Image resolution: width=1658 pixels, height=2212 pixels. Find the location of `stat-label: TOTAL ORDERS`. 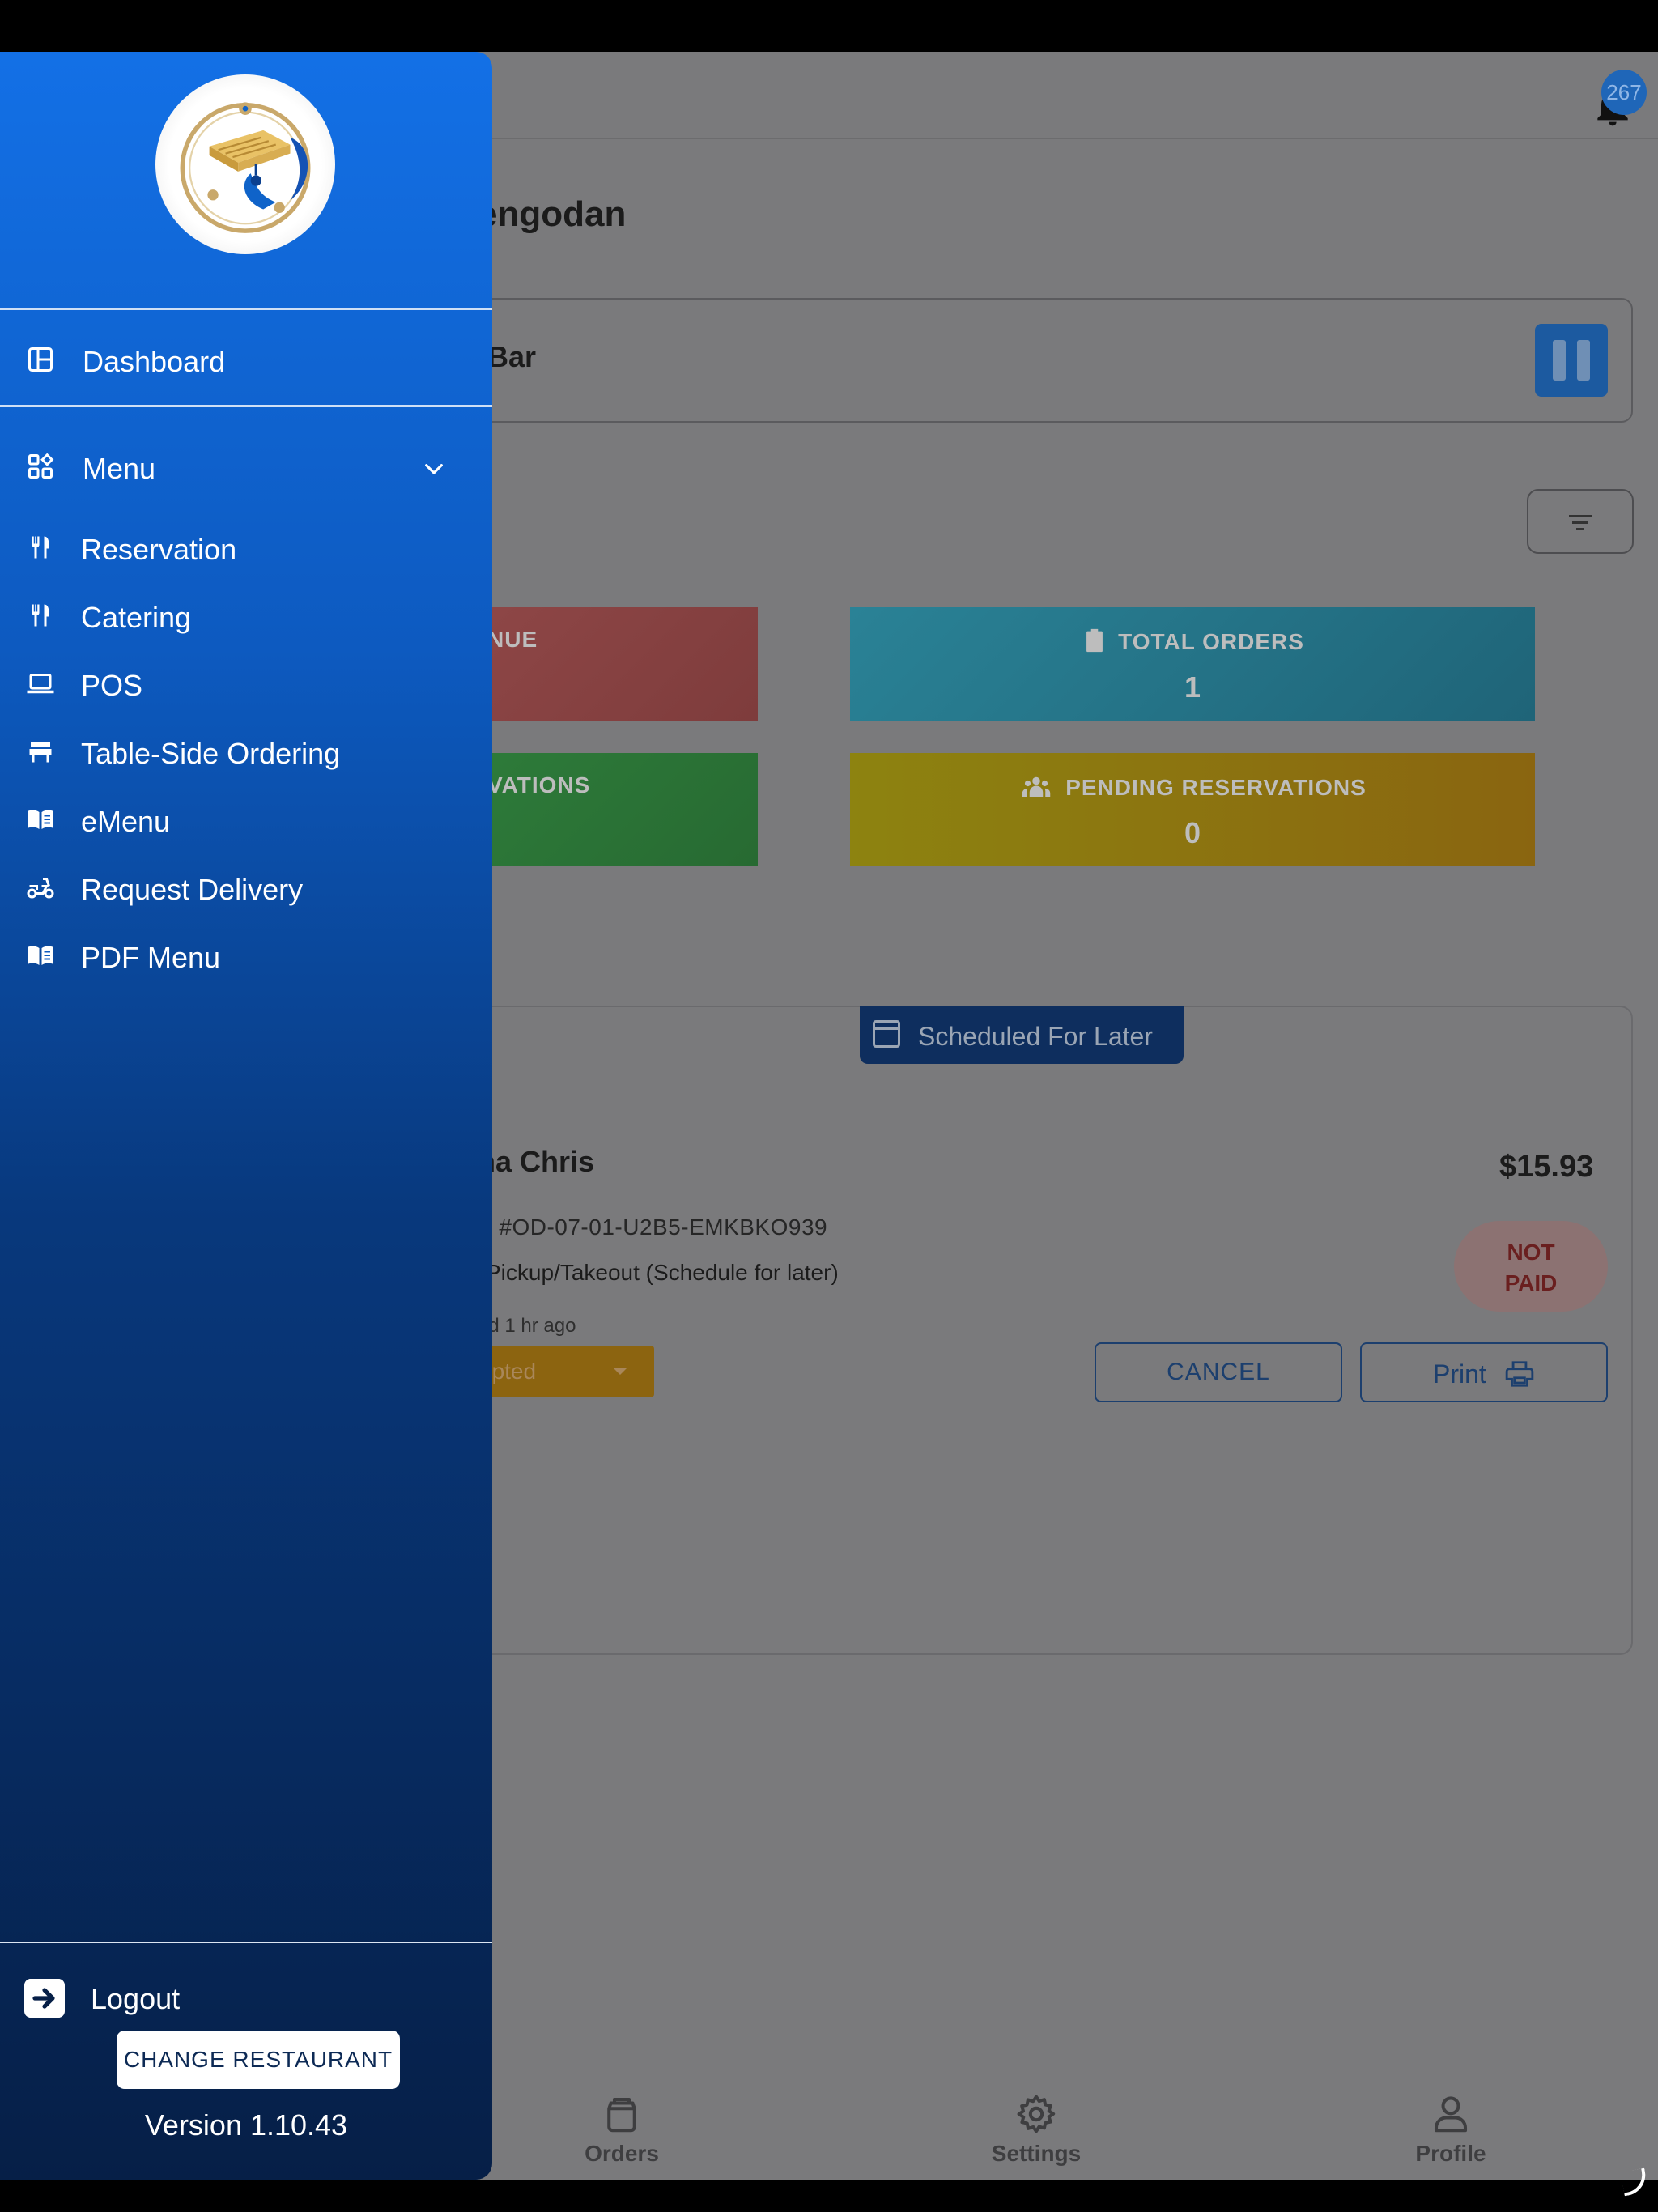

stat-label: TOTAL ORDERS is located at coordinates (1192, 641).